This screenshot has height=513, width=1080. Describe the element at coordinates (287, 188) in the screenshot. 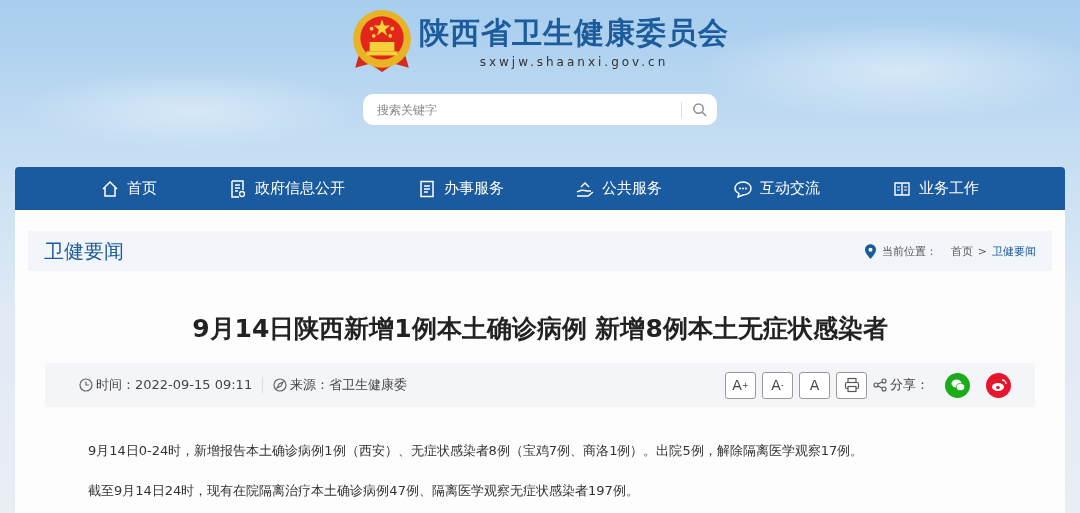

I see `nav-item: 政府信息公开` at that location.